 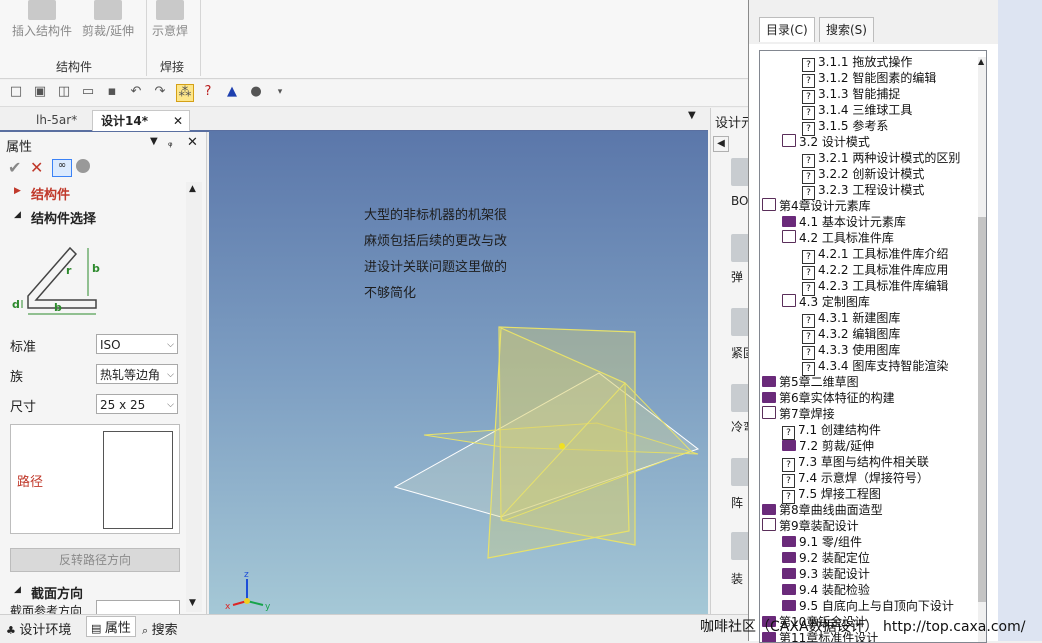 I want to click on tree-node: 9.4 装配检验, so click(x=826, y=590).